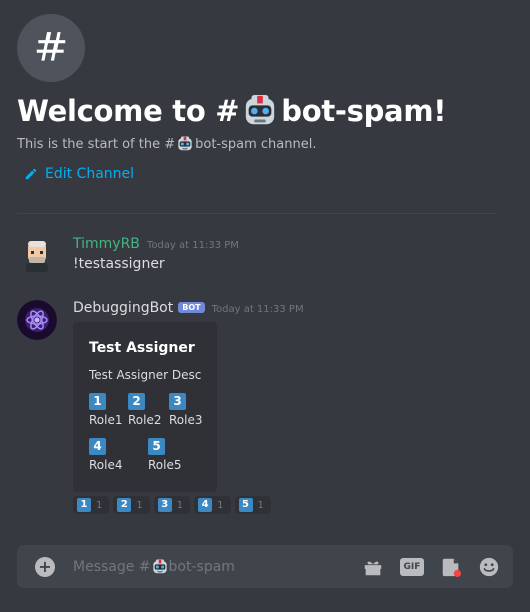 The height and width of the screenshot is (612, 530). Describe the element at coordinates (373, 567) in the screenshot. I see `gift-icon` at that location.